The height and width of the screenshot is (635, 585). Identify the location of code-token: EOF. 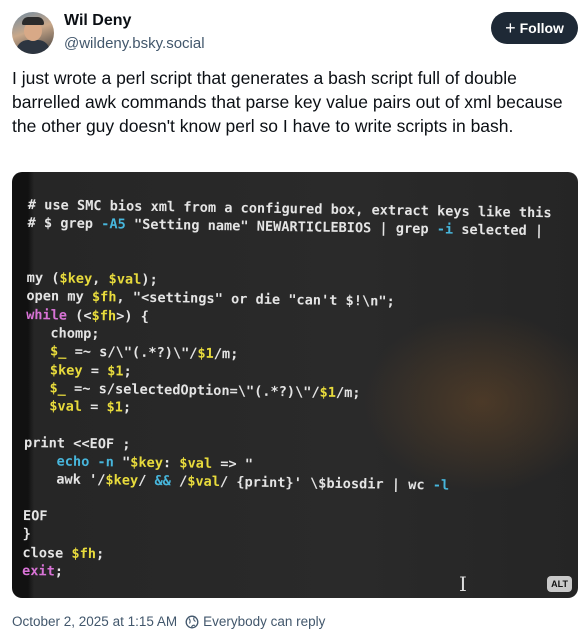
(35, 516).